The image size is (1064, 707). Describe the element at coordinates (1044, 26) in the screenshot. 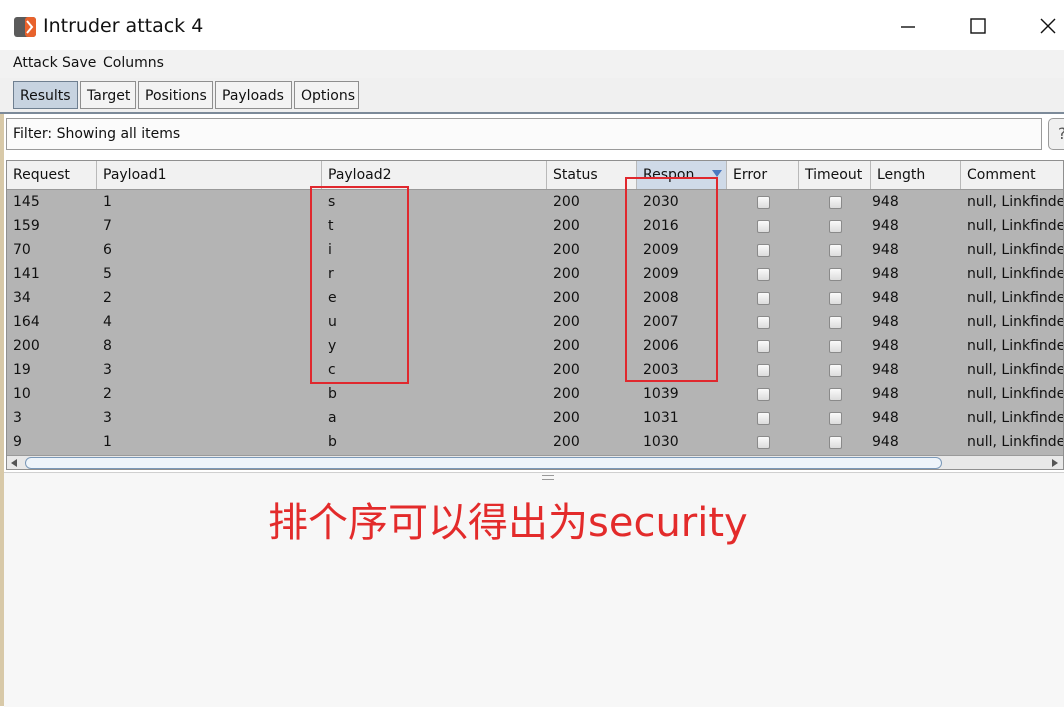

I see `close-icon` at that location.